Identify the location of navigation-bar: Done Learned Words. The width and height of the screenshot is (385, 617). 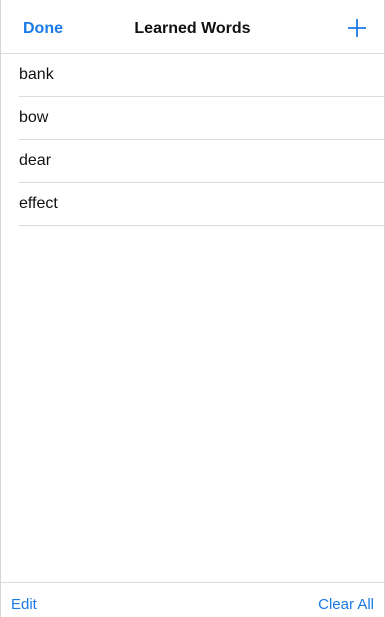
(192, 27).